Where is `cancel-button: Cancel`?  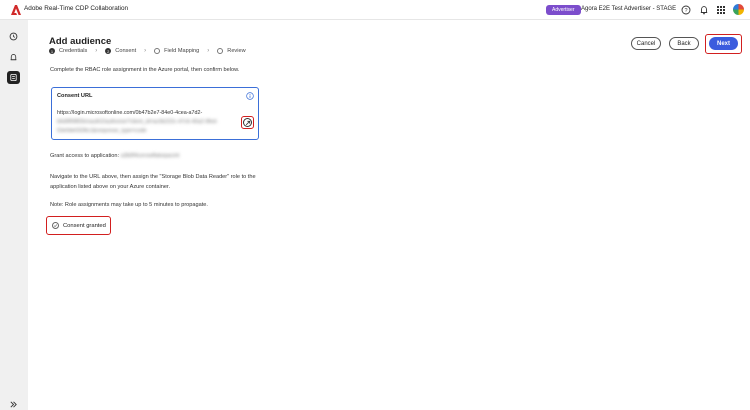 cancel-button: Cancel is located at coordinates (646, 43).